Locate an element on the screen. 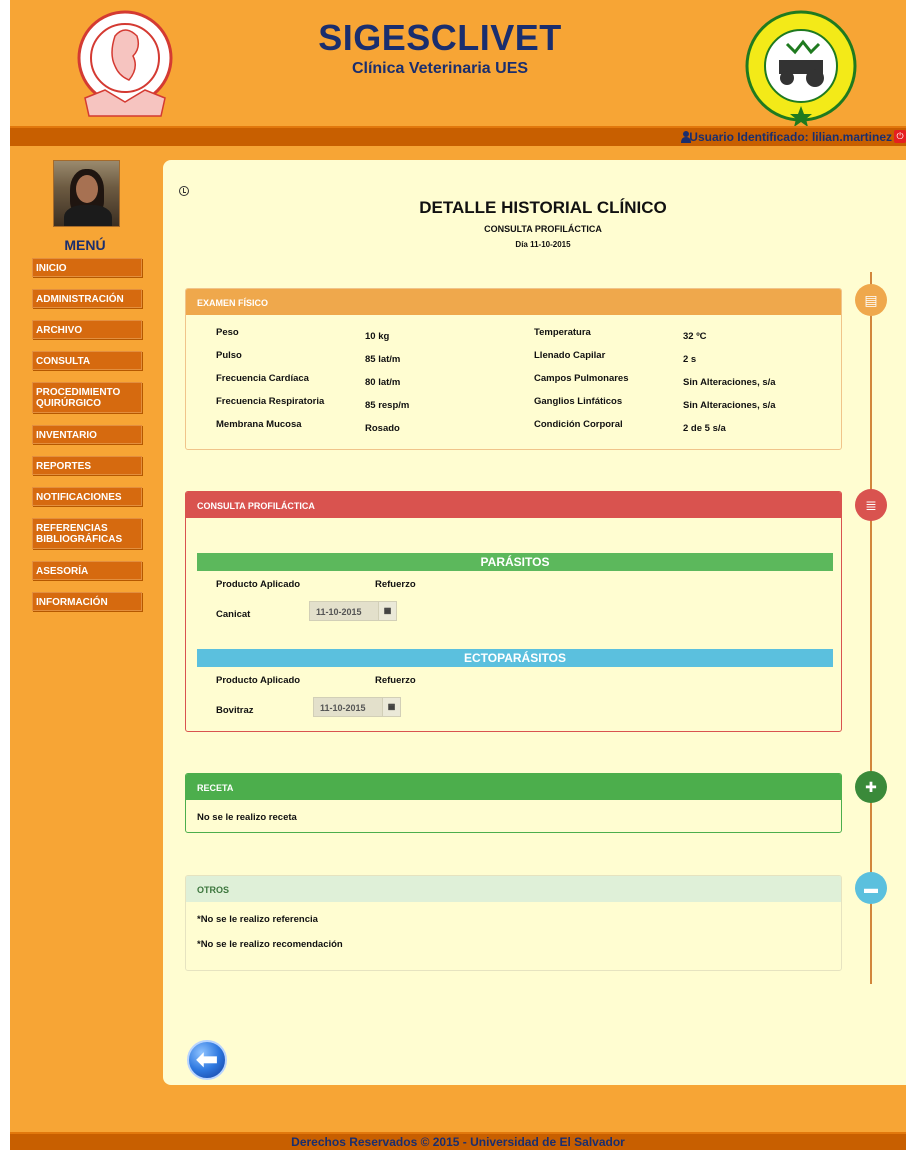 The width and height of the screenshot is (906, 1150). sidebar-item-inventario: INVENTARIO is located at coordinates (87, 434).